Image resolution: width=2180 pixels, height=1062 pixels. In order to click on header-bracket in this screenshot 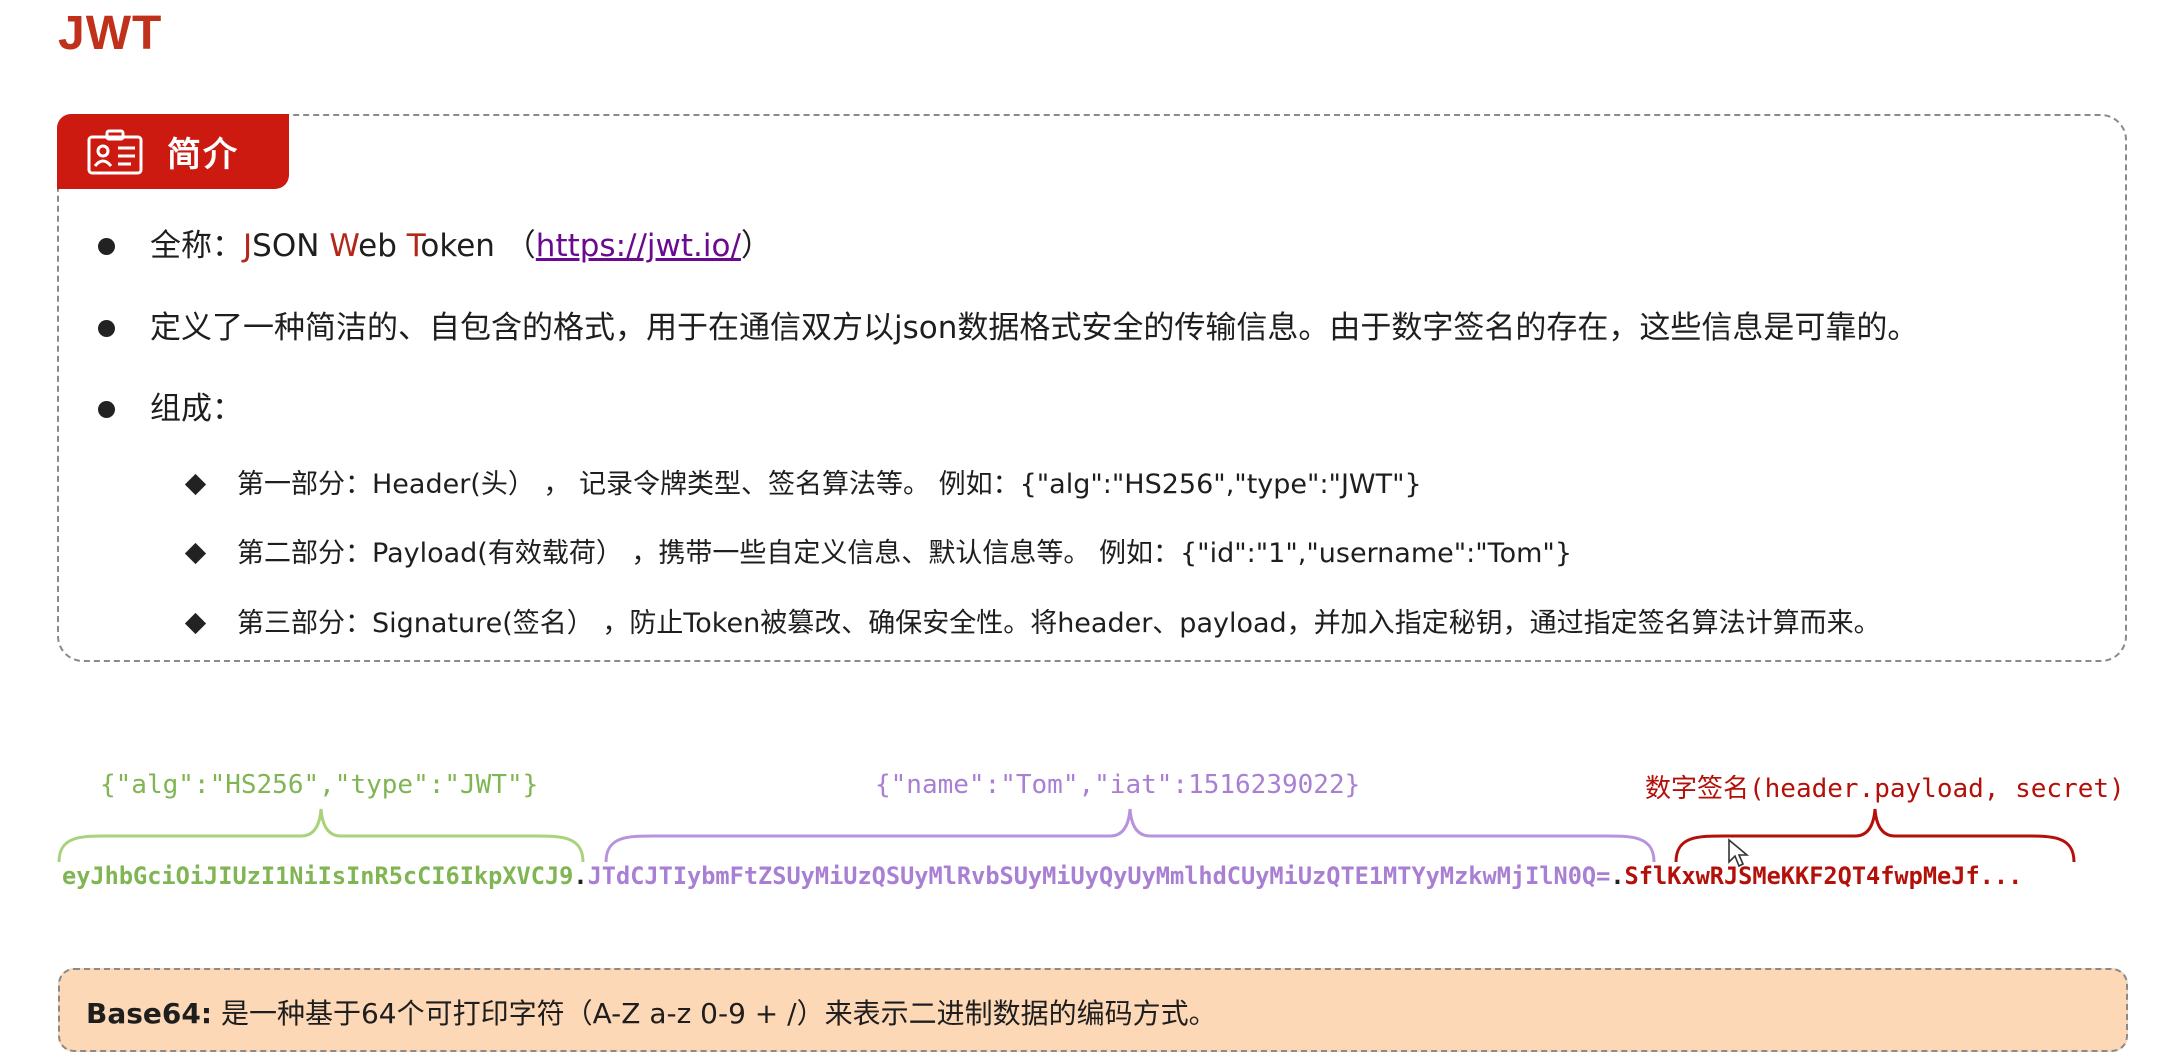, I will do `click(321, 835)`.